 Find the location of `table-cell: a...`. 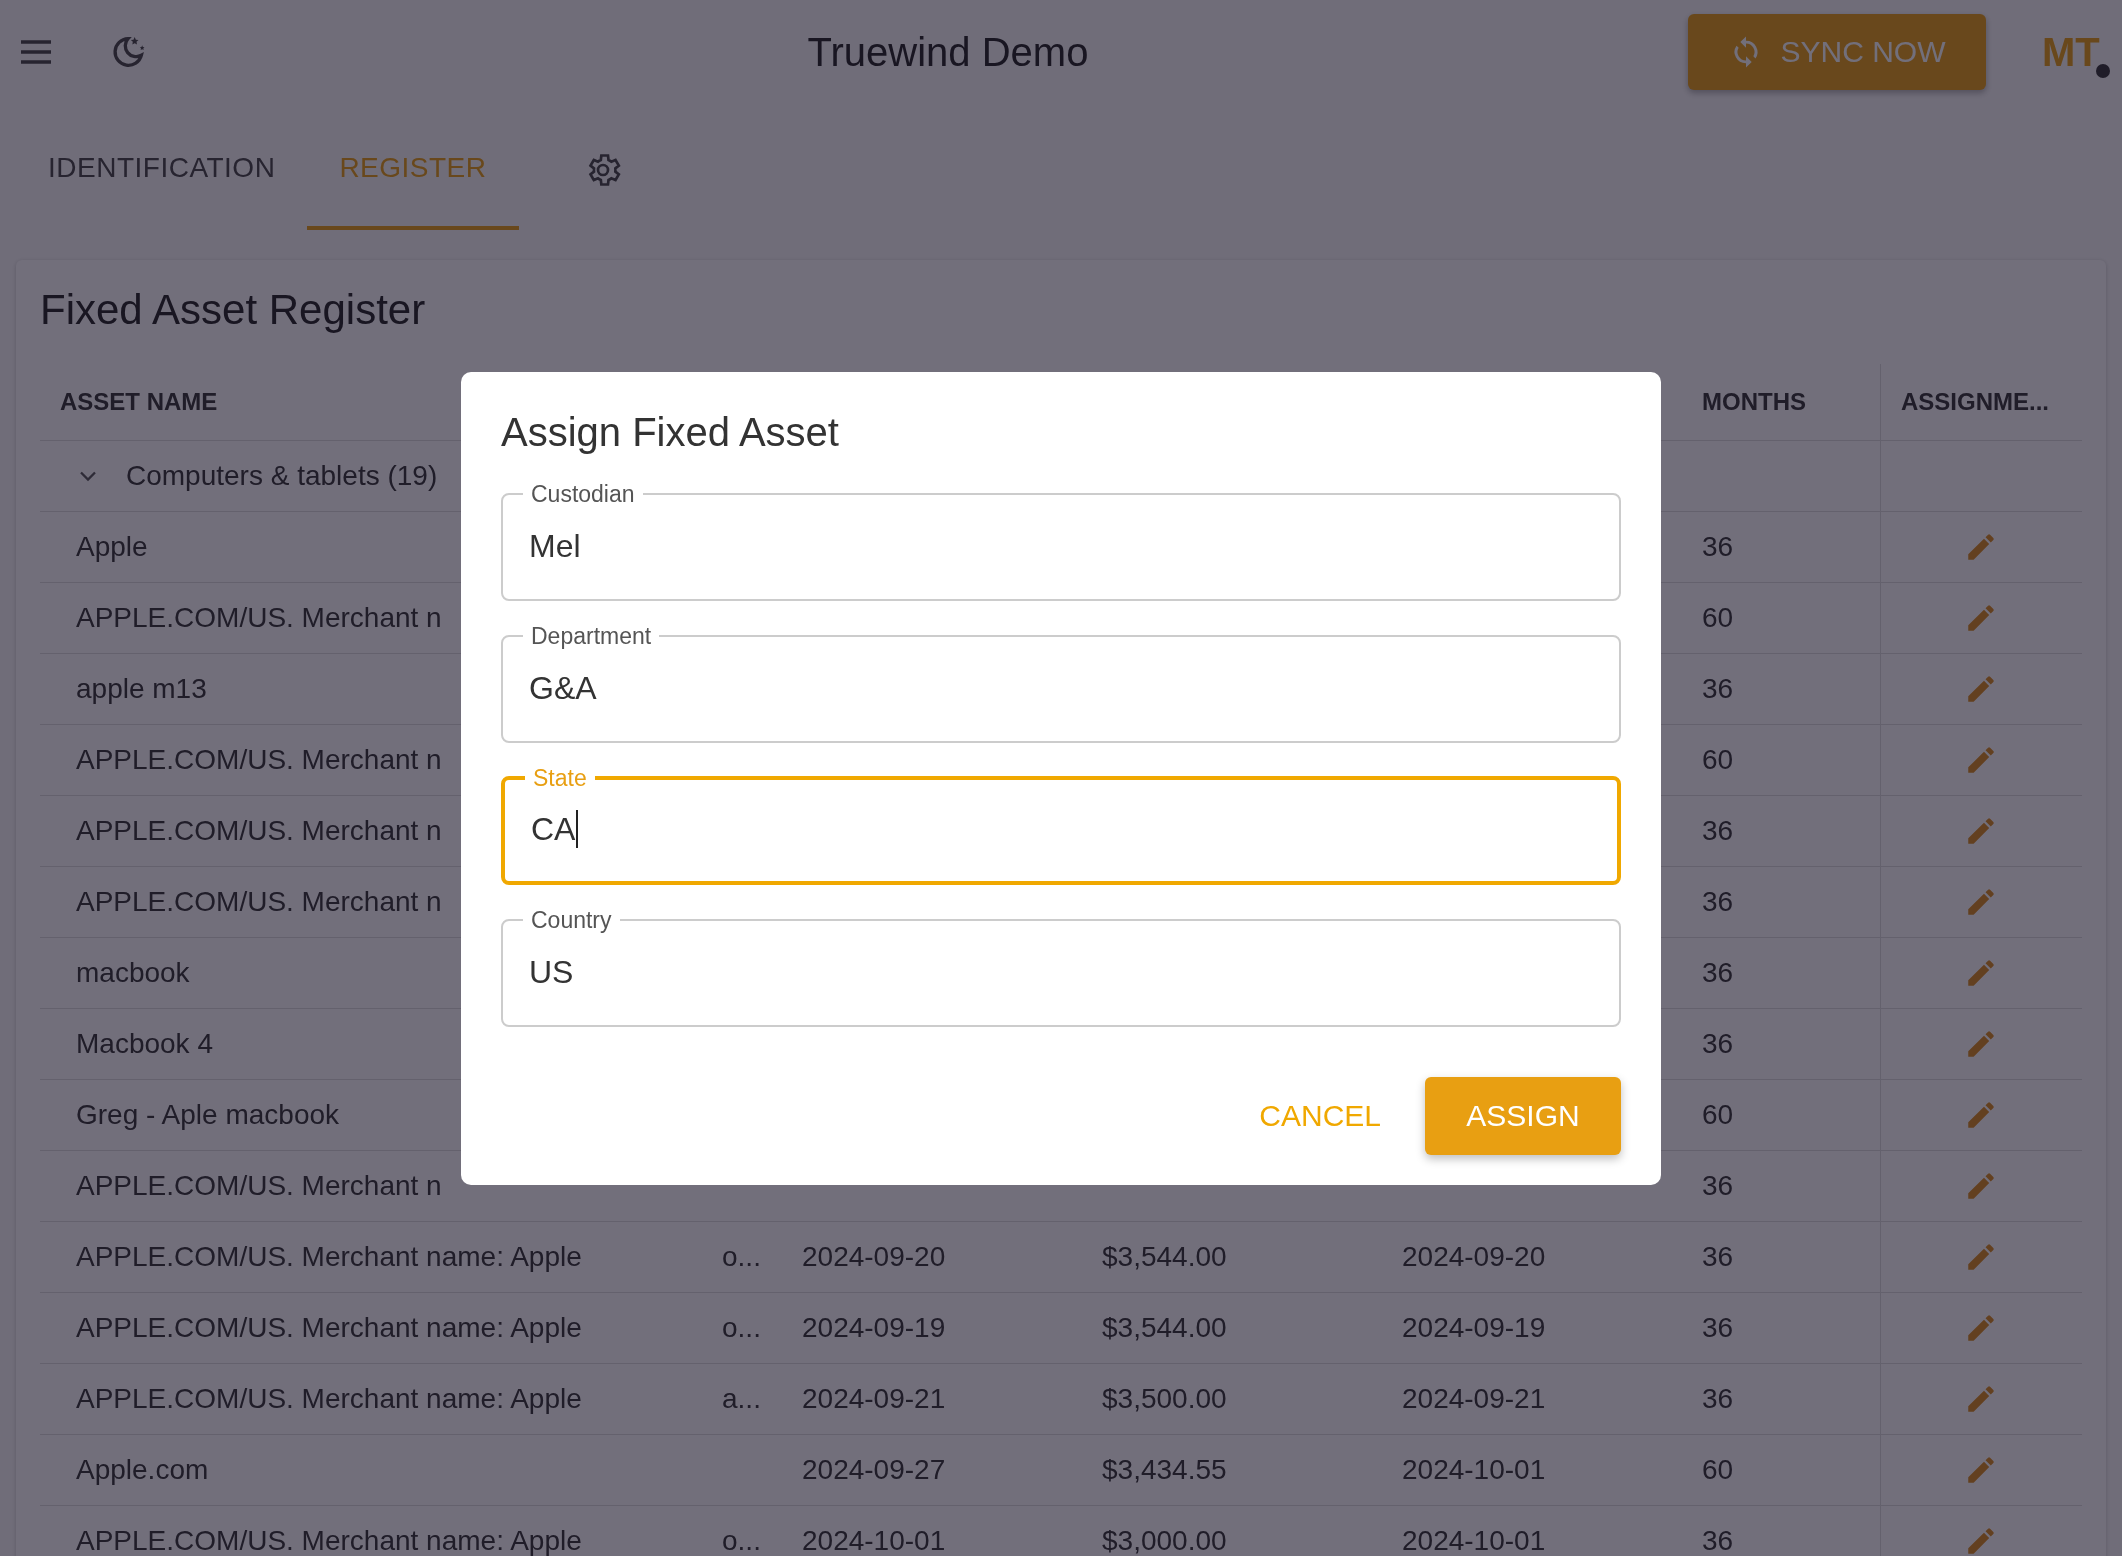

table-cell: a... is located at coordinates (741, 1399).